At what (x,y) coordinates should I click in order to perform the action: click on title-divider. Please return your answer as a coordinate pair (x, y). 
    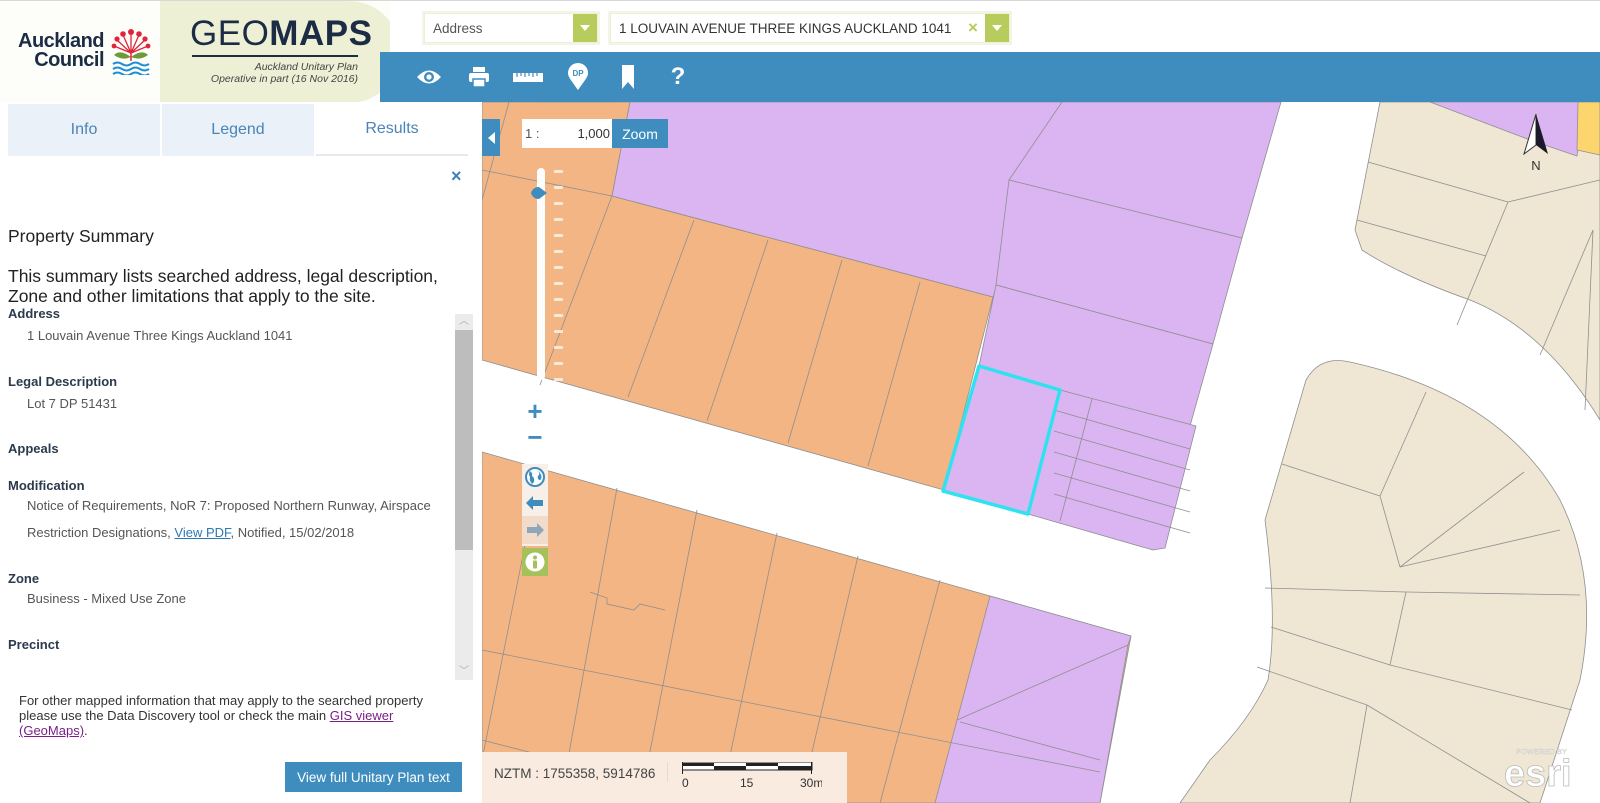
    Looking at the image, I should click on (275, 56).